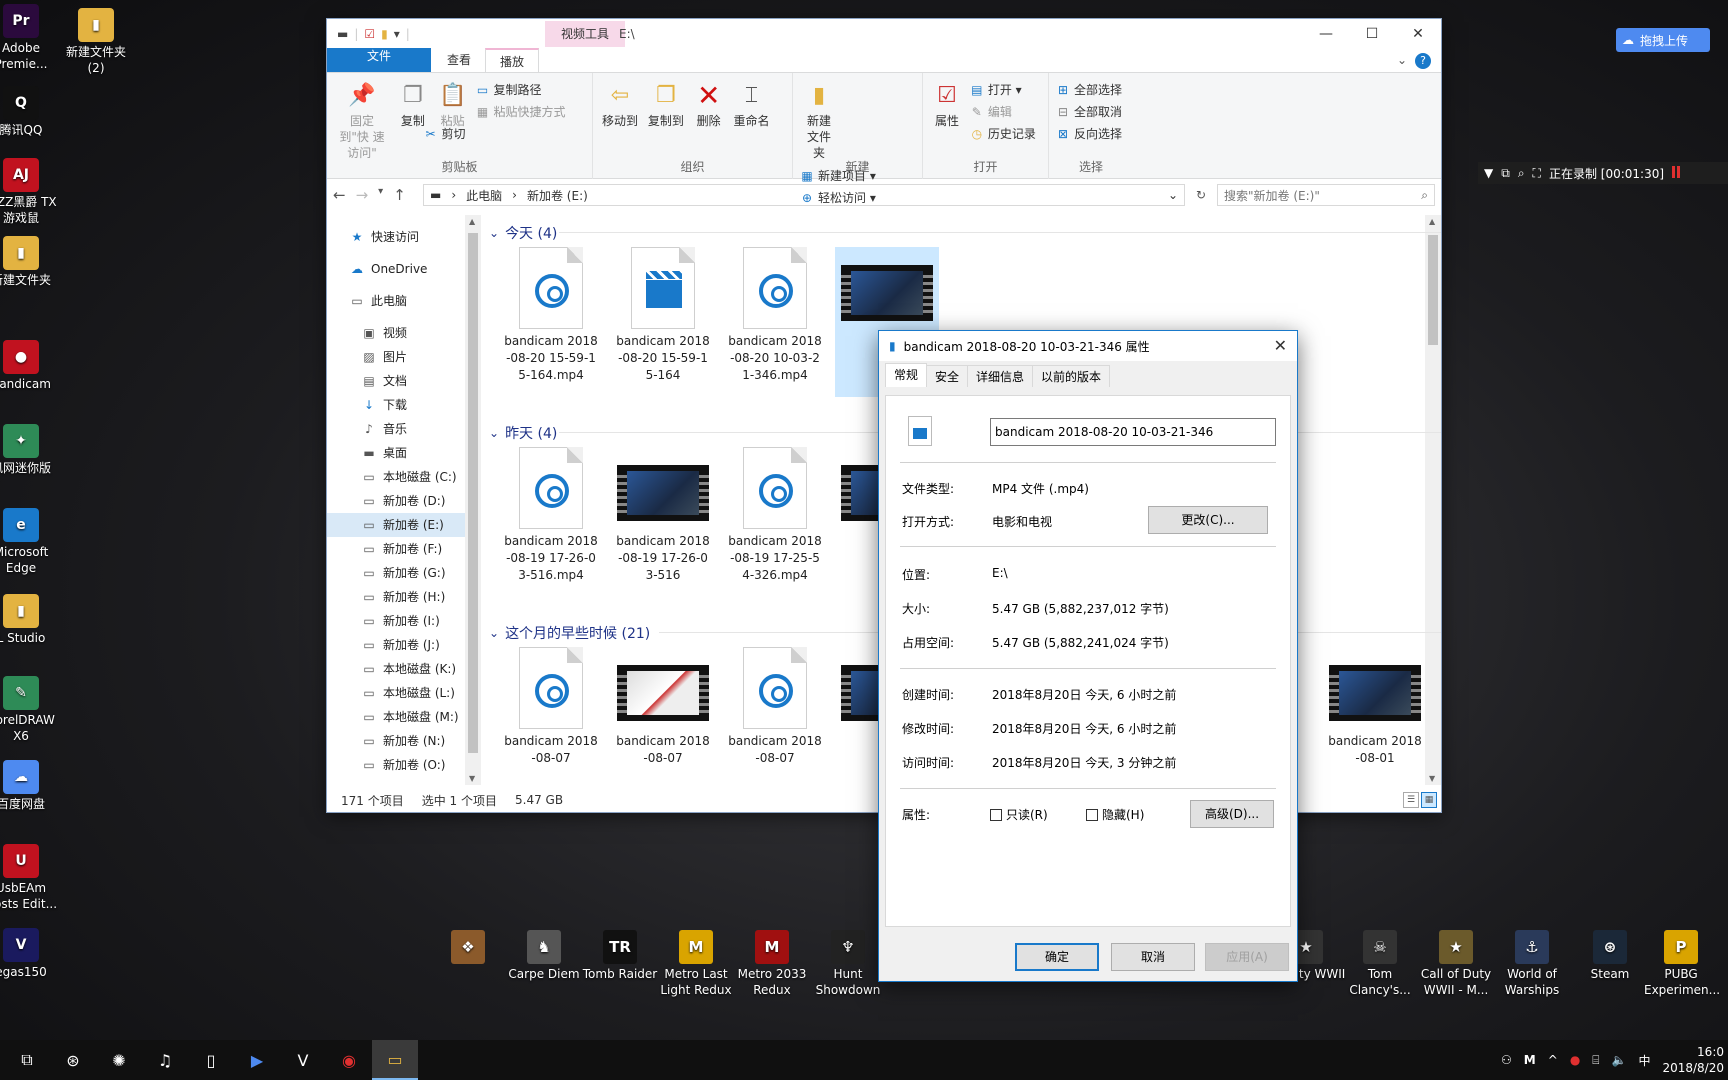 Image resolution: width=1728 pixels, height=1080 pixels. What do you see at coordinates (396, 597) in the screenshot?
I see `nav-item: ▭ 新加卷 (H:)` at bounding box center [396, 597].